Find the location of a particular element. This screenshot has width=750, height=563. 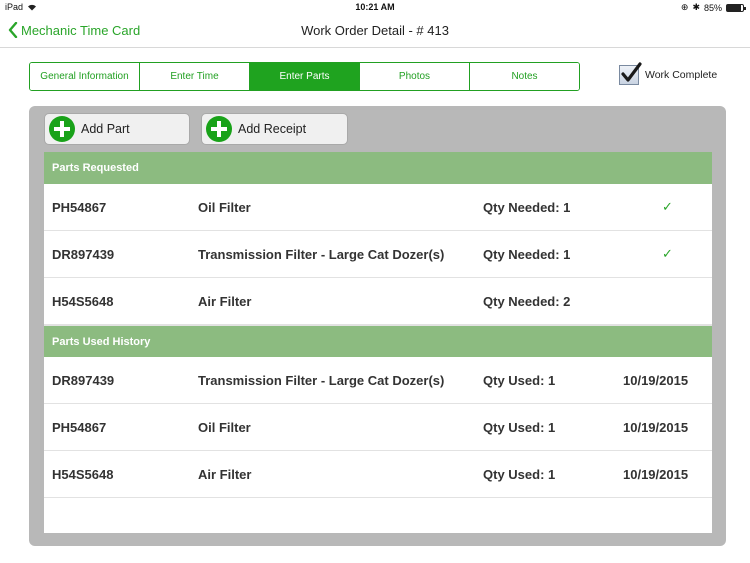

bluetooth-icon: ✱ is located at coordinates (696, 7).